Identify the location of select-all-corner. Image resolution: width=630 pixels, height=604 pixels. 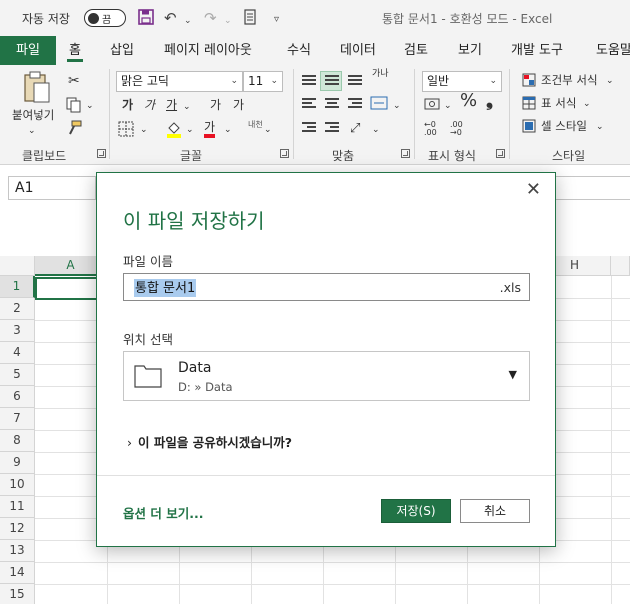
(17, 266).